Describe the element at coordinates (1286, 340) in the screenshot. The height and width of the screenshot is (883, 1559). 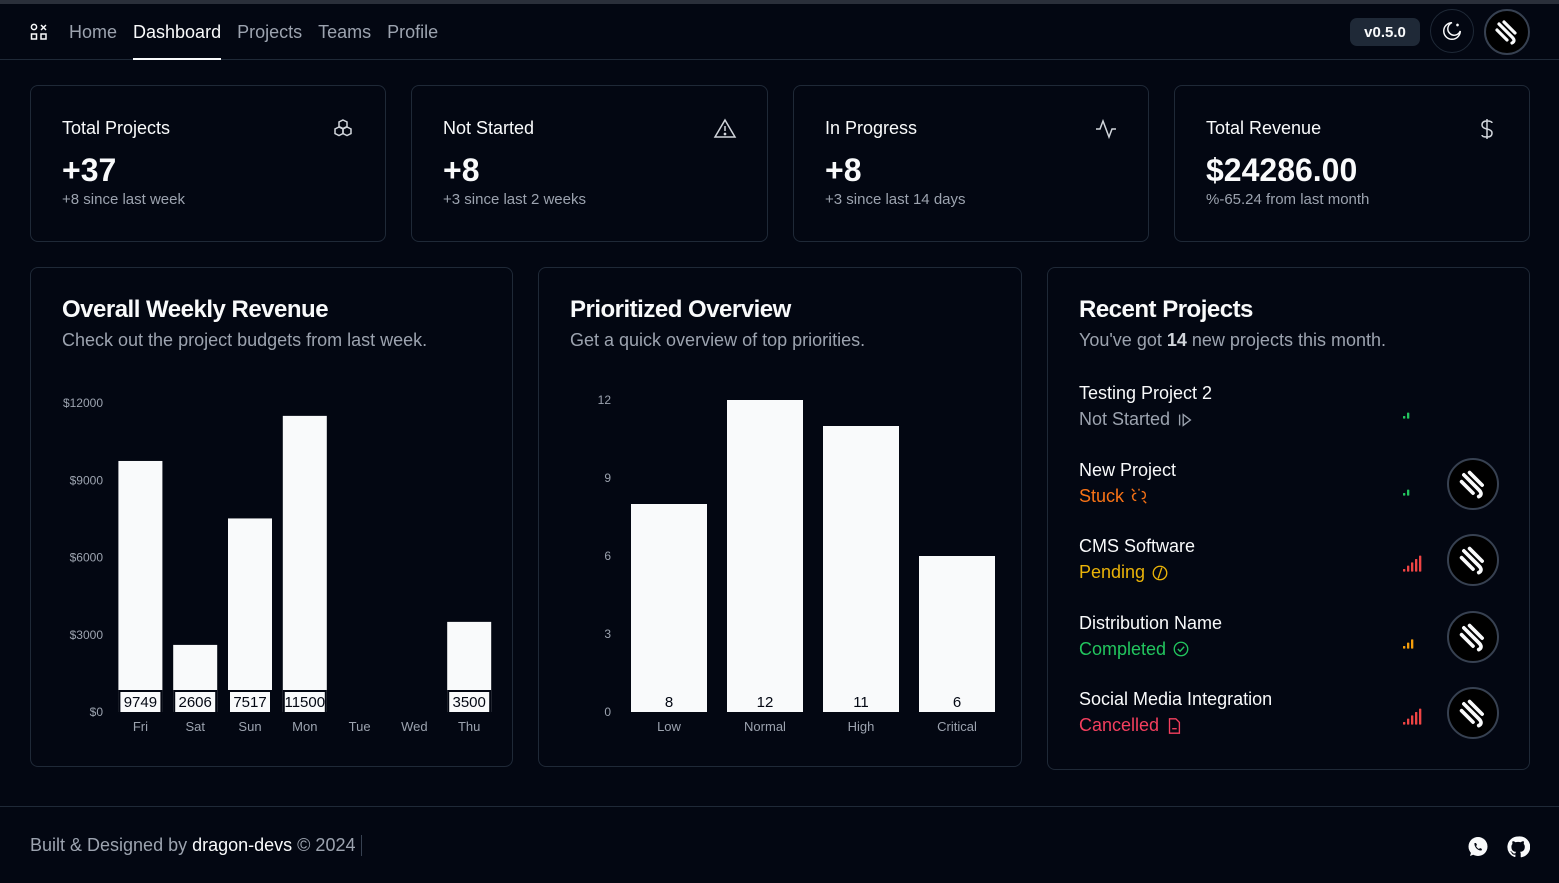
I see `subtitle-text: new projects this month.` at that location.